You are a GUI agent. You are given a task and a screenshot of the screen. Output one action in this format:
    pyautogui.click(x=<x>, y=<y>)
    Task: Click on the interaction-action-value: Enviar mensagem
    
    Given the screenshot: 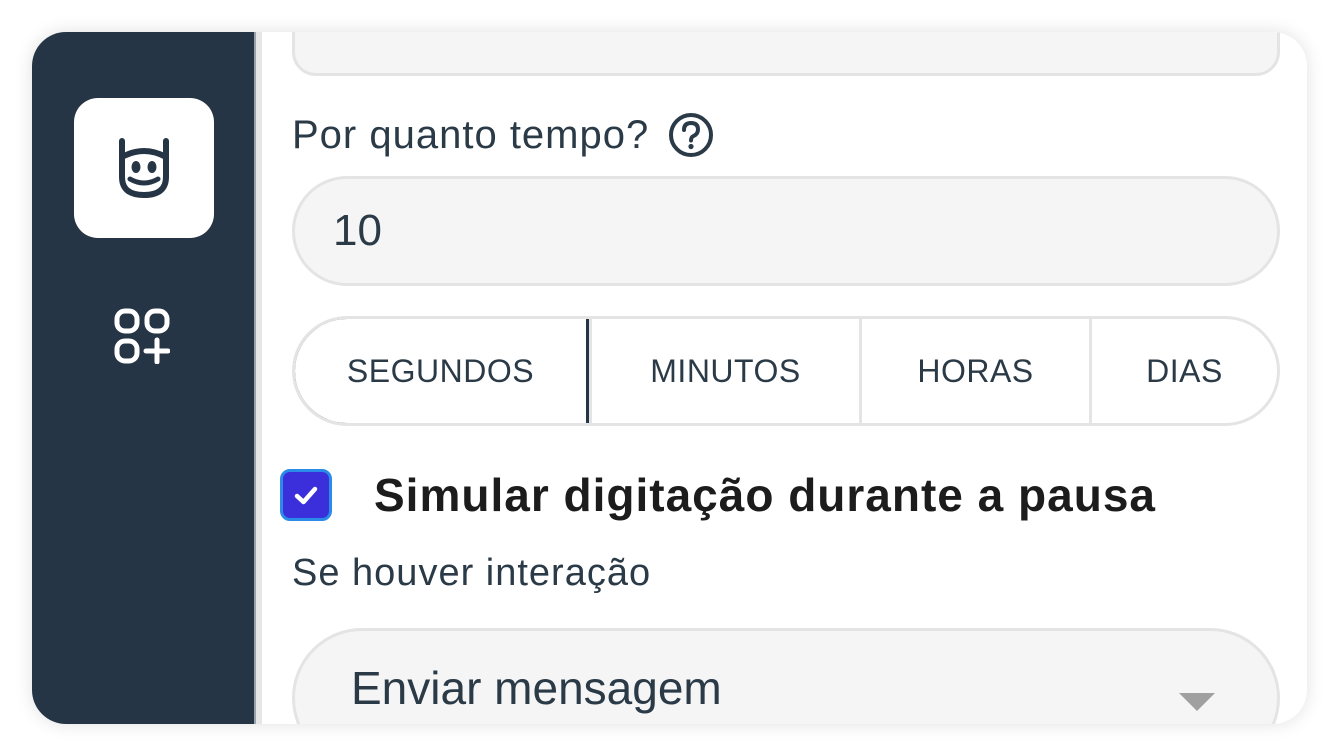 What is the action you would take?
    pyautogui.click(x=536, y=688)
    